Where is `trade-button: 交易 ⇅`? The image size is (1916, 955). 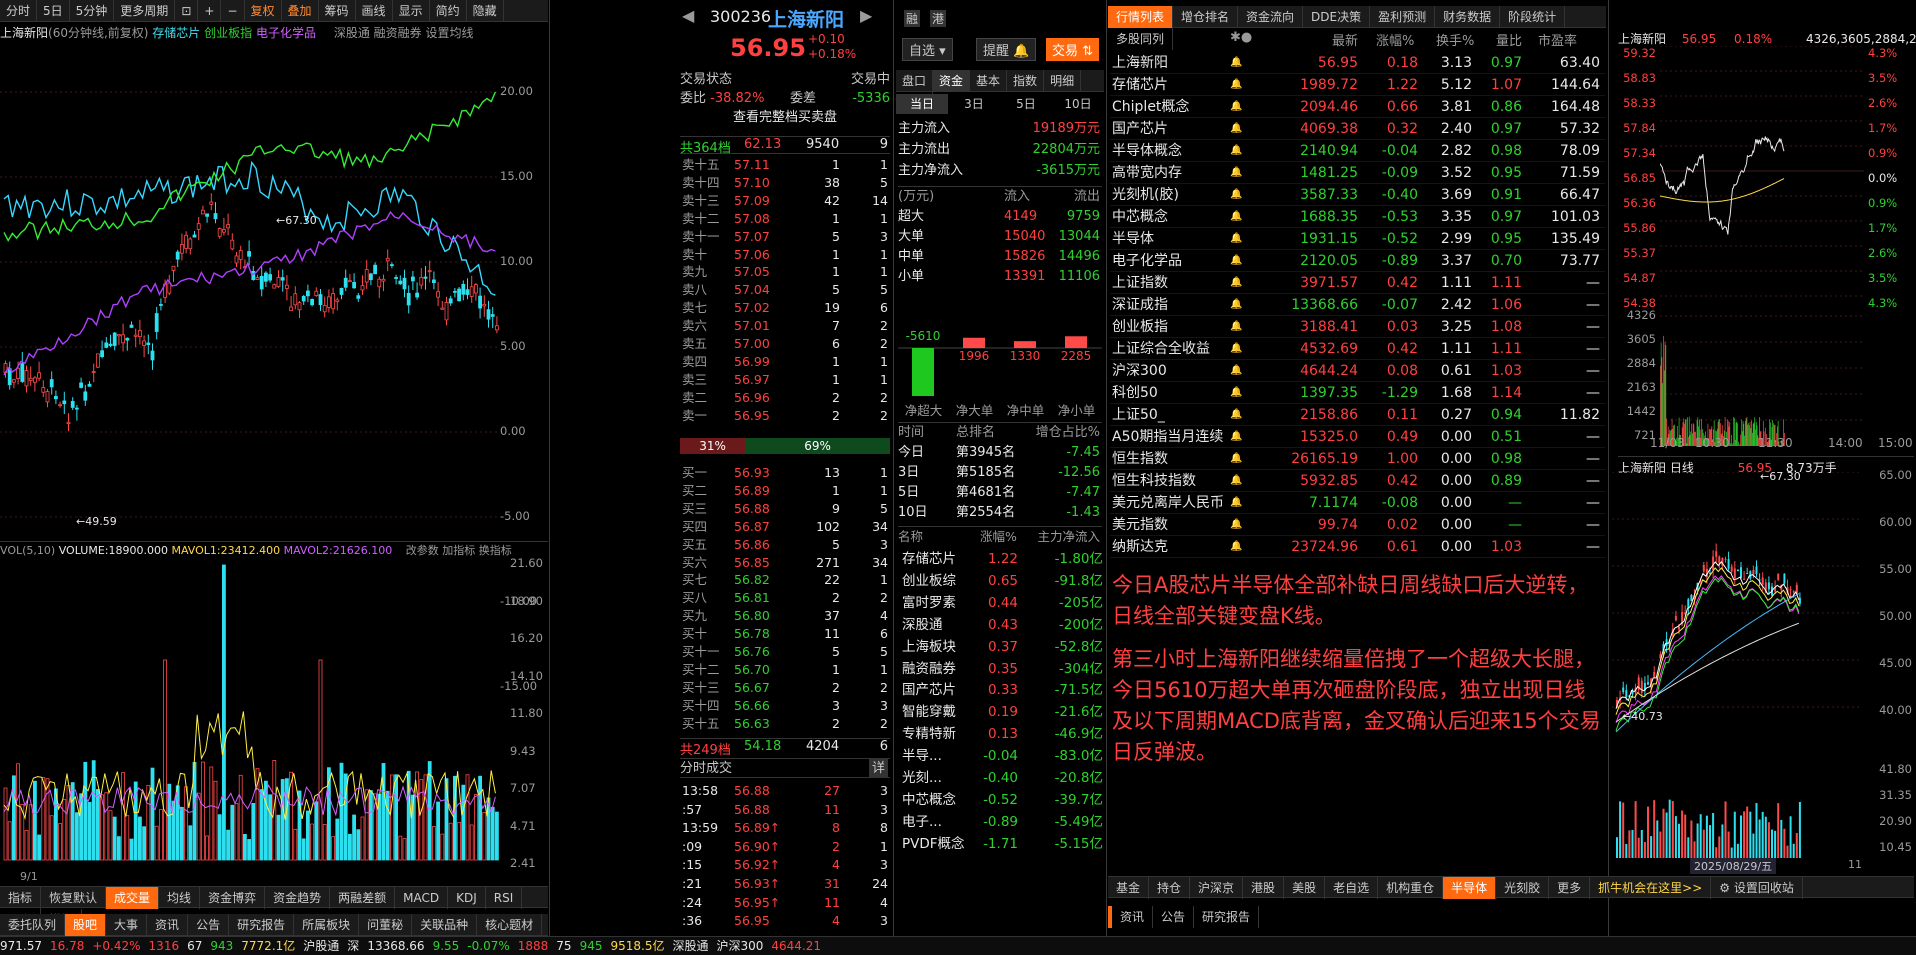
trade-button: 交易 ⇅ is located at coordinates (1073, 49).